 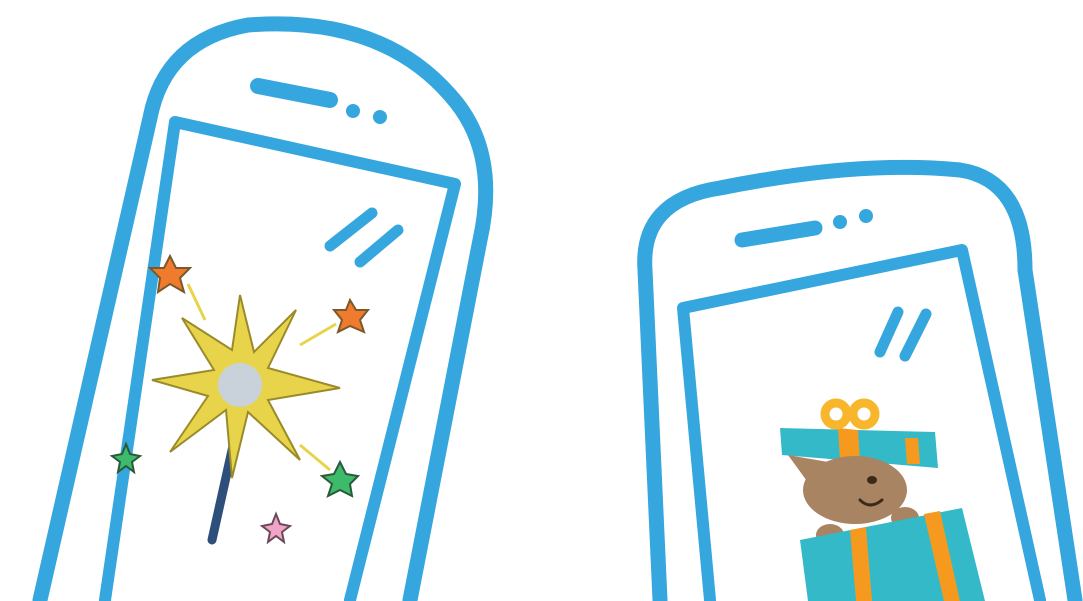 I want to click on gift-box-animal-icon, so click(x=882, y=499).